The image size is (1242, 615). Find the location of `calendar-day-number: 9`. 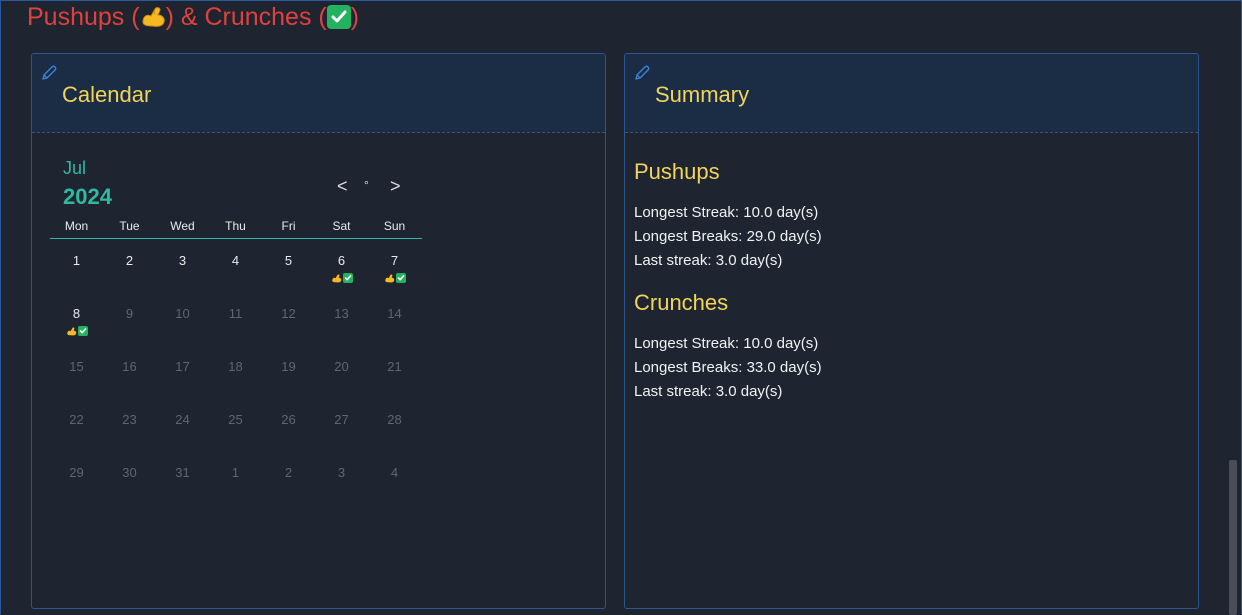

calendar-day-number: 9 is located at coordinates (129, 313).